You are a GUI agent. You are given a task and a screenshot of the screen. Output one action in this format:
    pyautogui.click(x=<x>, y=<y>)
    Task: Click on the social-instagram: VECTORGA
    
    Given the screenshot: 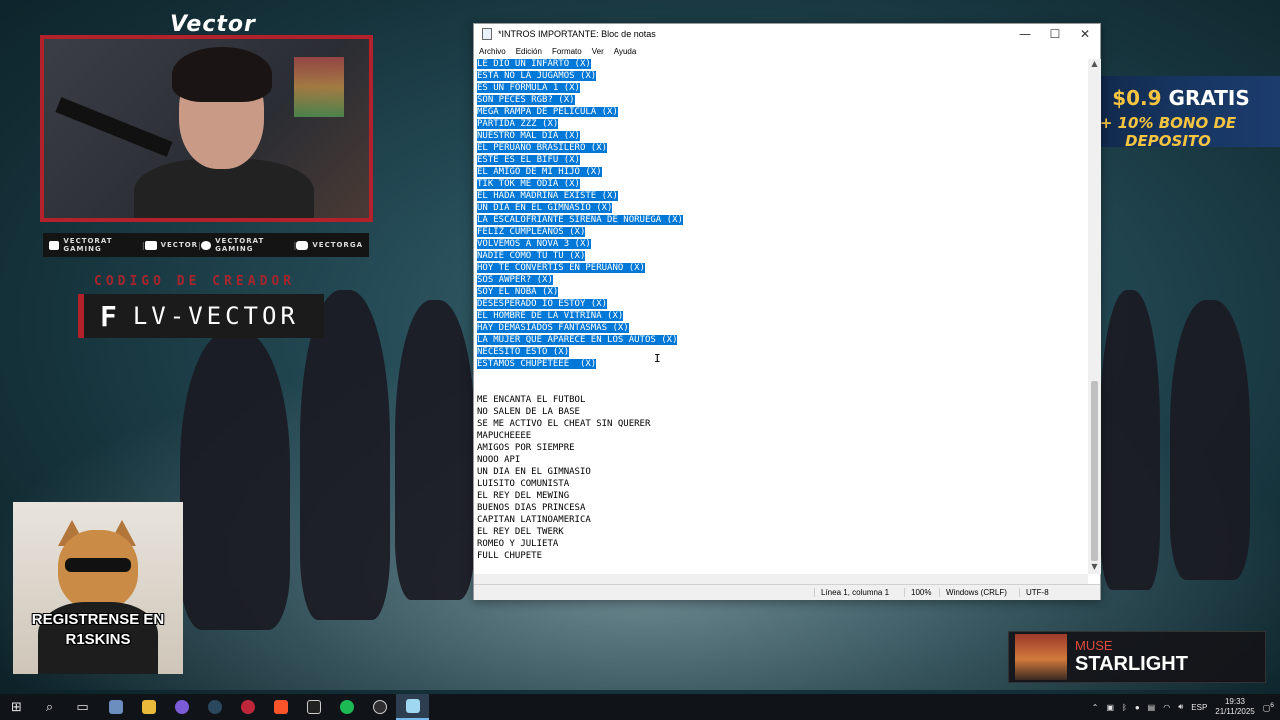 What is the action you would take?
    pyautogui.click(x=329, y=245)
    